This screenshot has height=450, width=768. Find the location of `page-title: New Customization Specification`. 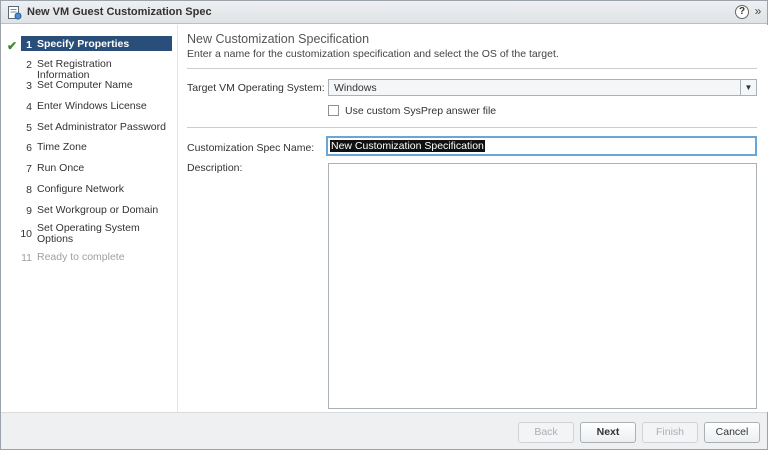

page-title: New Customization Specification is located at coordinates (278, 39).